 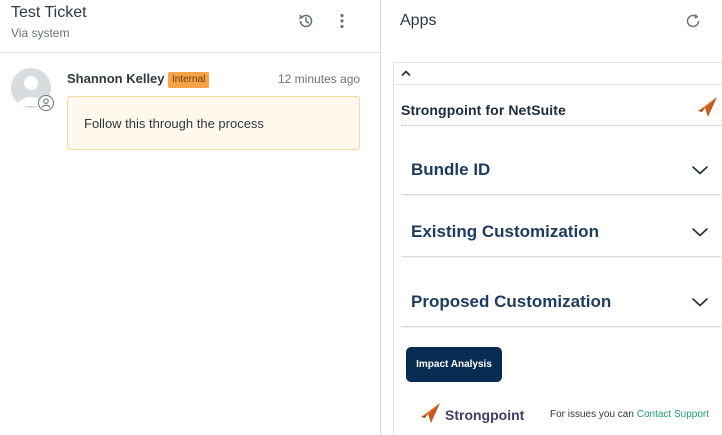 I want to click on support-prefix: For issues you can, so click(x=593, y=414).